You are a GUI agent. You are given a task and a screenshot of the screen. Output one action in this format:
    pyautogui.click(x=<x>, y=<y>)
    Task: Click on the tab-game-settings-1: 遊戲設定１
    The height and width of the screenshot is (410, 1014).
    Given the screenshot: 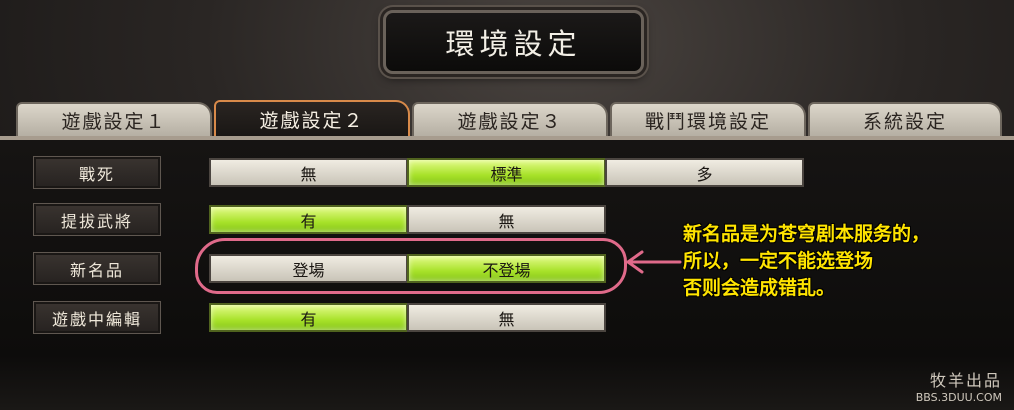 What is the action you would take?
    pyautogui.click(x=114, y=119)
    